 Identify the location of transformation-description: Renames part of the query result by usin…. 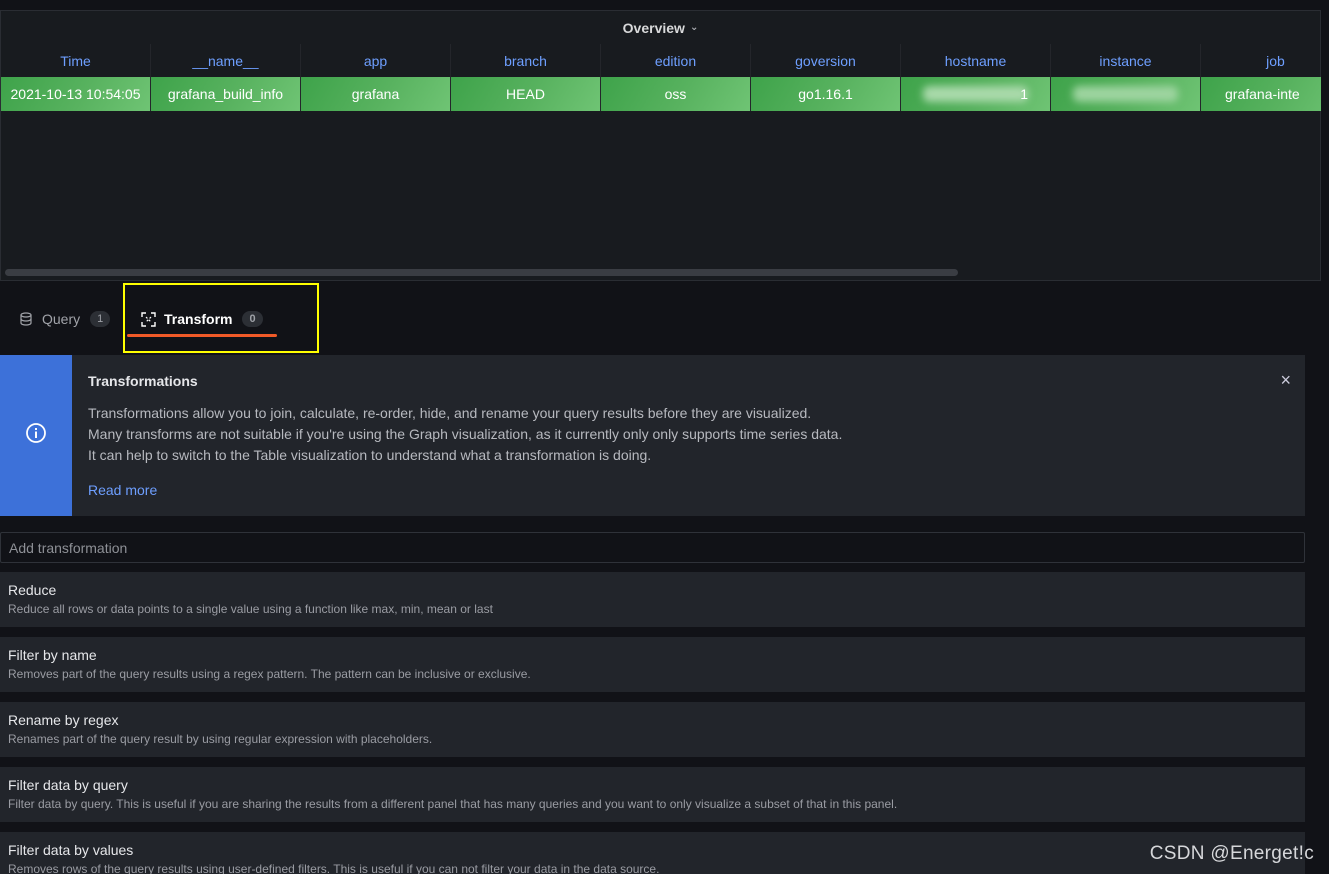
(220, 739).